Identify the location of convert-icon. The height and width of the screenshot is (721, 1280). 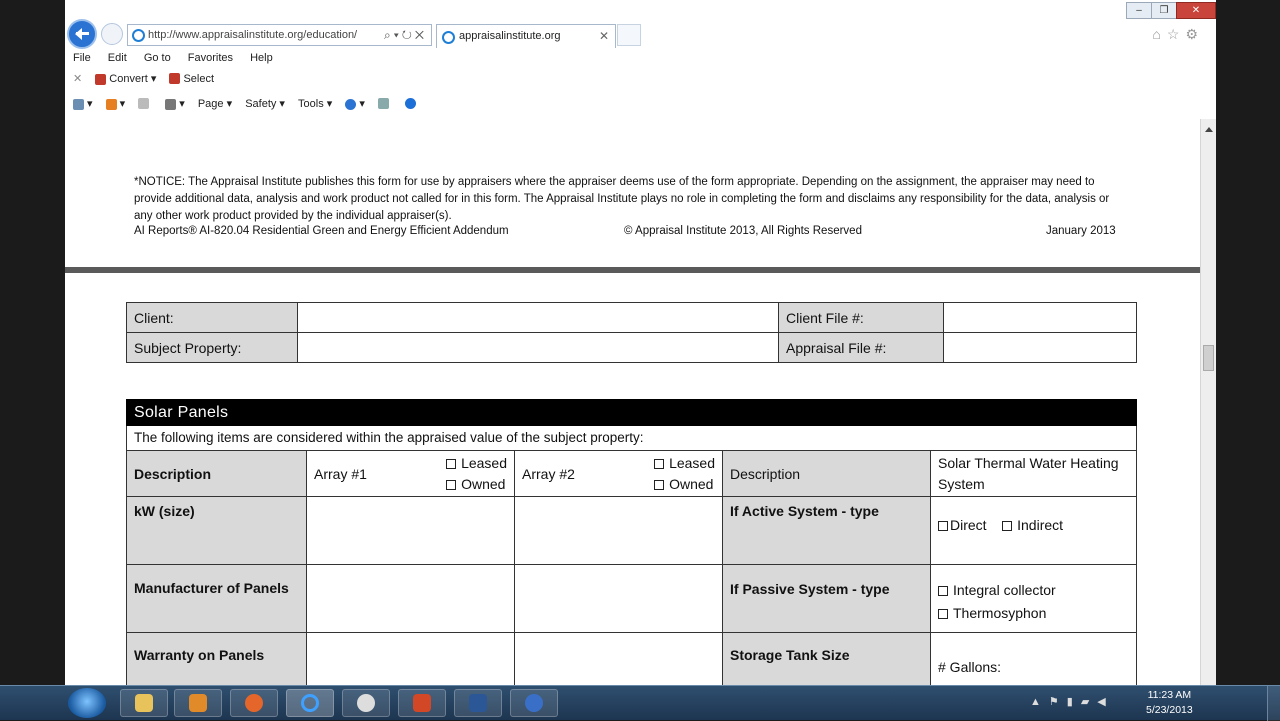
(101, 79).